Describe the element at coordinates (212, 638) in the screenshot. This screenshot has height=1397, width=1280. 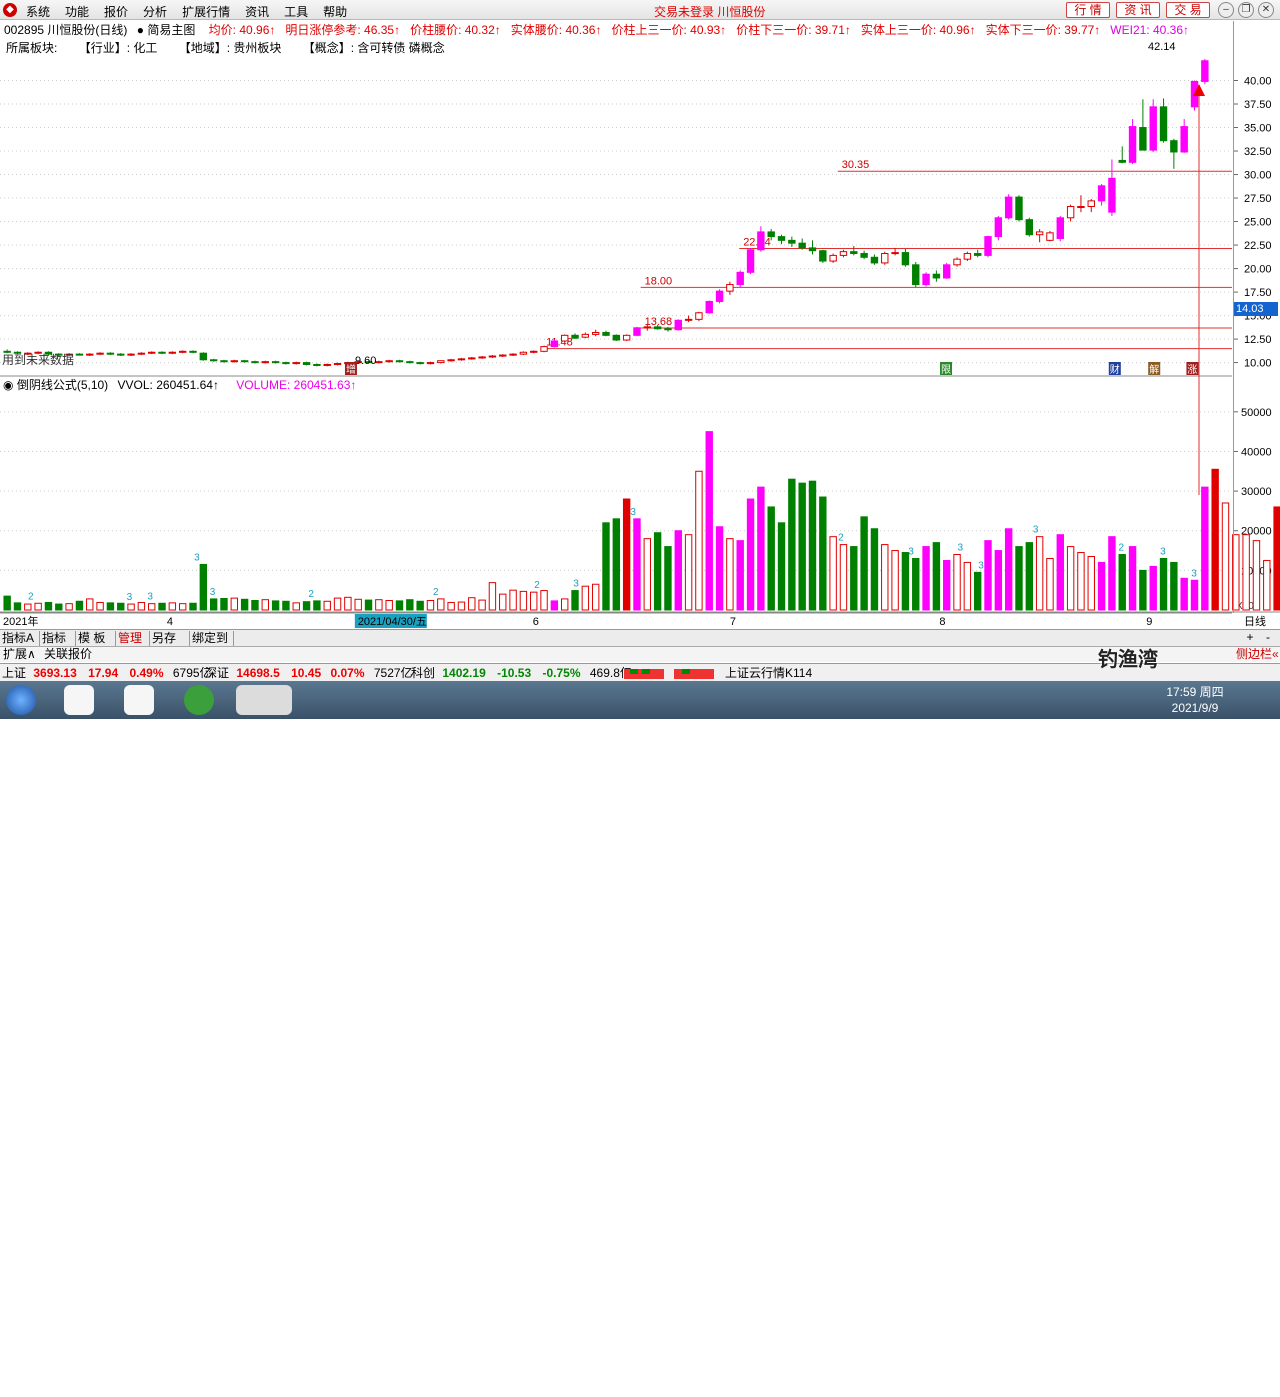
I see `tab-5: 绑定到` at that location.